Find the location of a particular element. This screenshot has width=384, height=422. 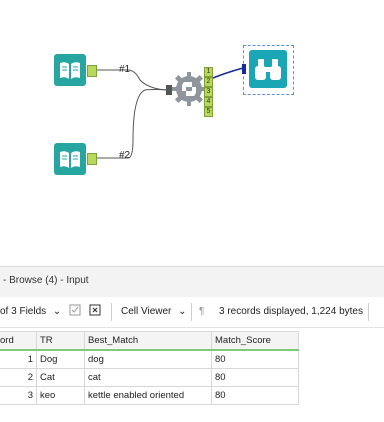

fields-label: of 3 Fields is located at coordinates (23, 311).